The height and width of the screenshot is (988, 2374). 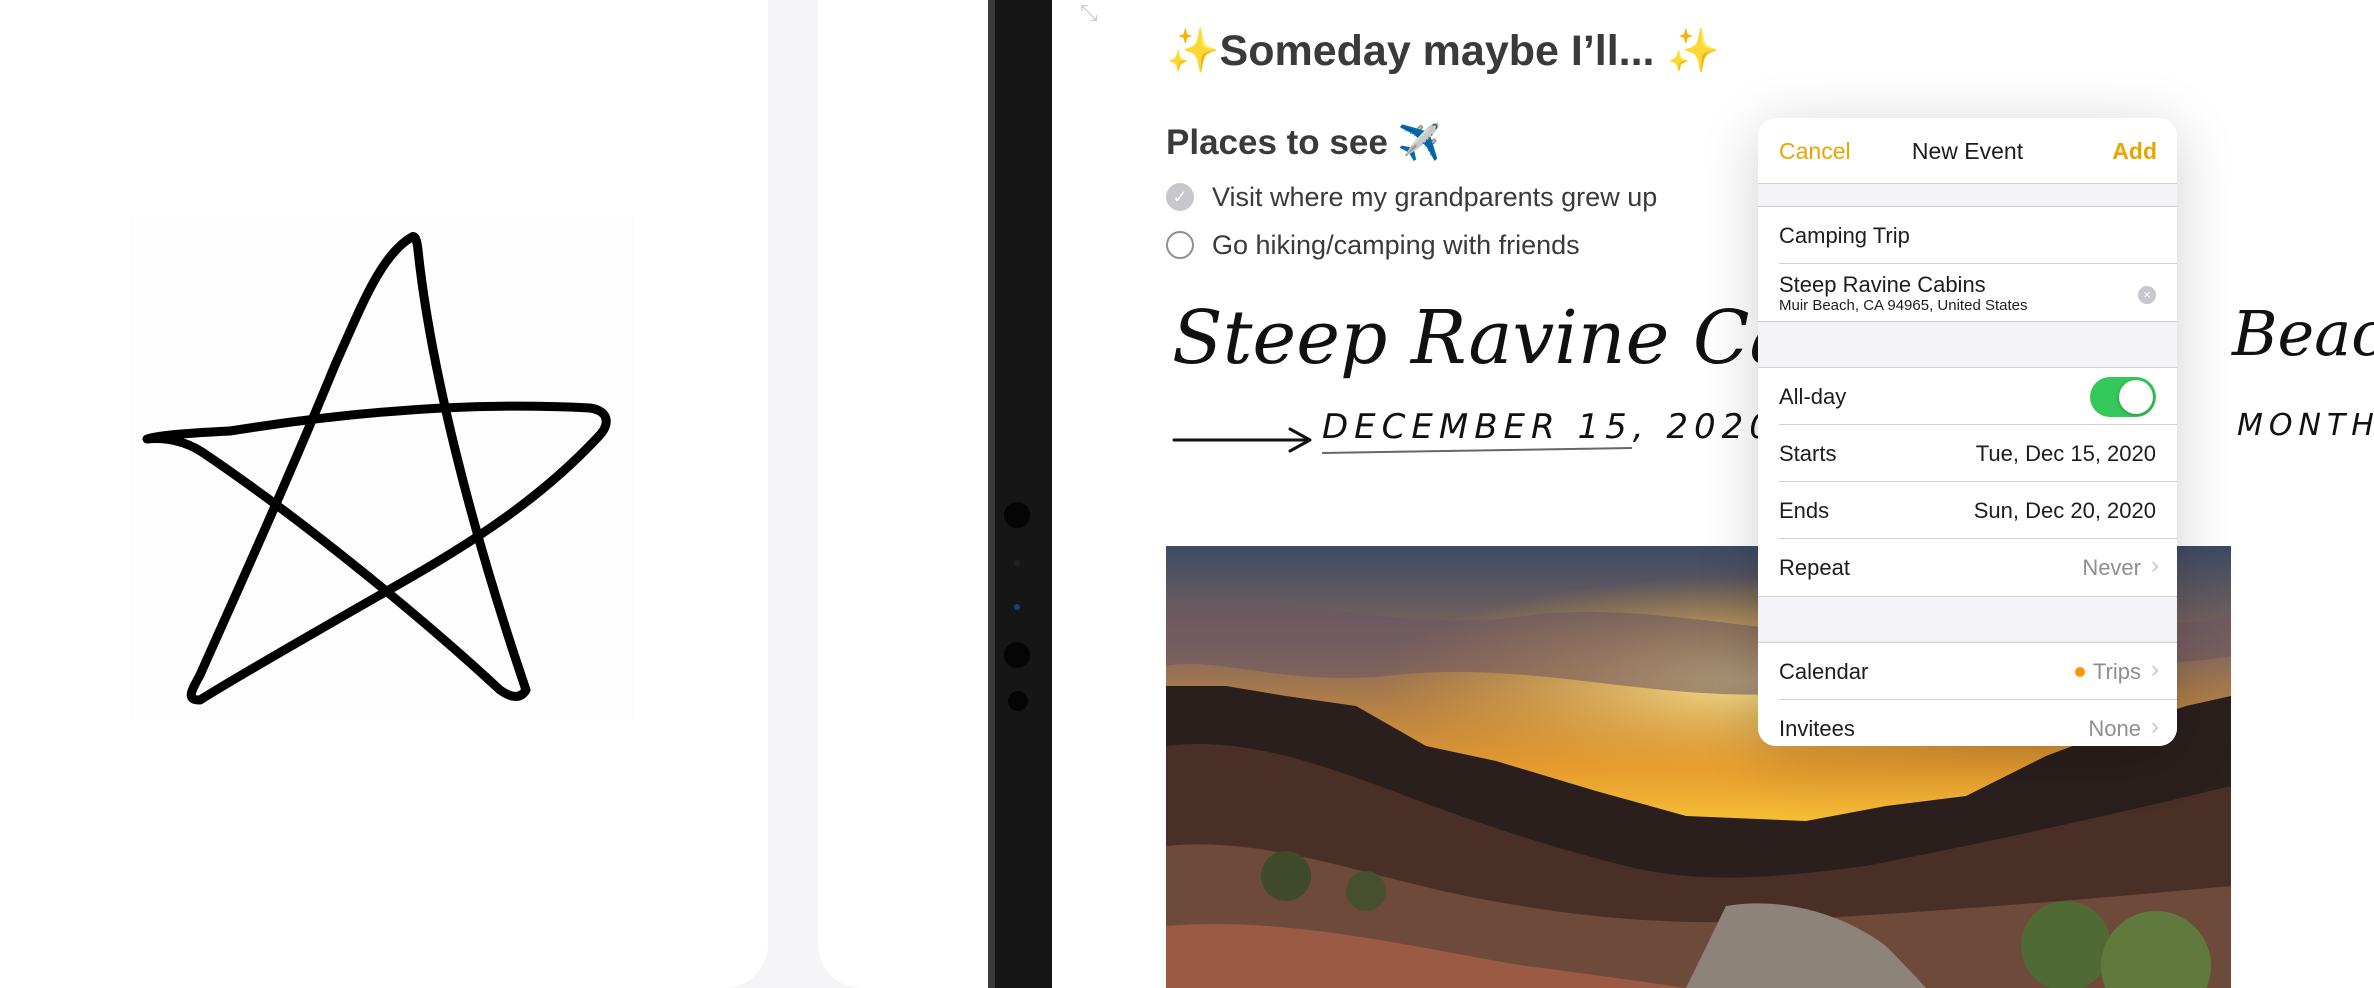 What do you see at coordinates (1814, 567) in the screenshot?
I see `repeat-label: Repeat` at bounding box center [1814, 567].